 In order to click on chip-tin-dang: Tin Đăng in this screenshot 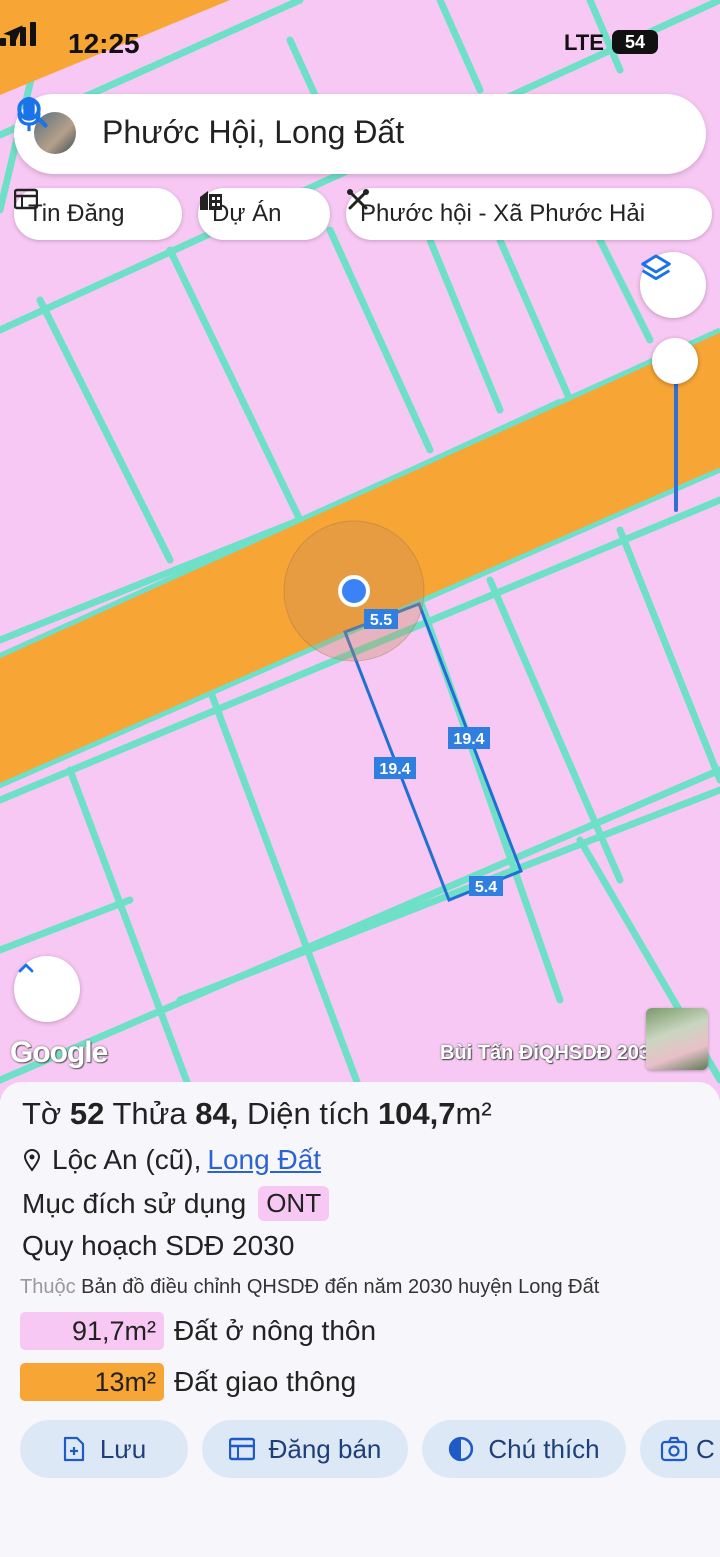, I will do `click(98, 214)`.